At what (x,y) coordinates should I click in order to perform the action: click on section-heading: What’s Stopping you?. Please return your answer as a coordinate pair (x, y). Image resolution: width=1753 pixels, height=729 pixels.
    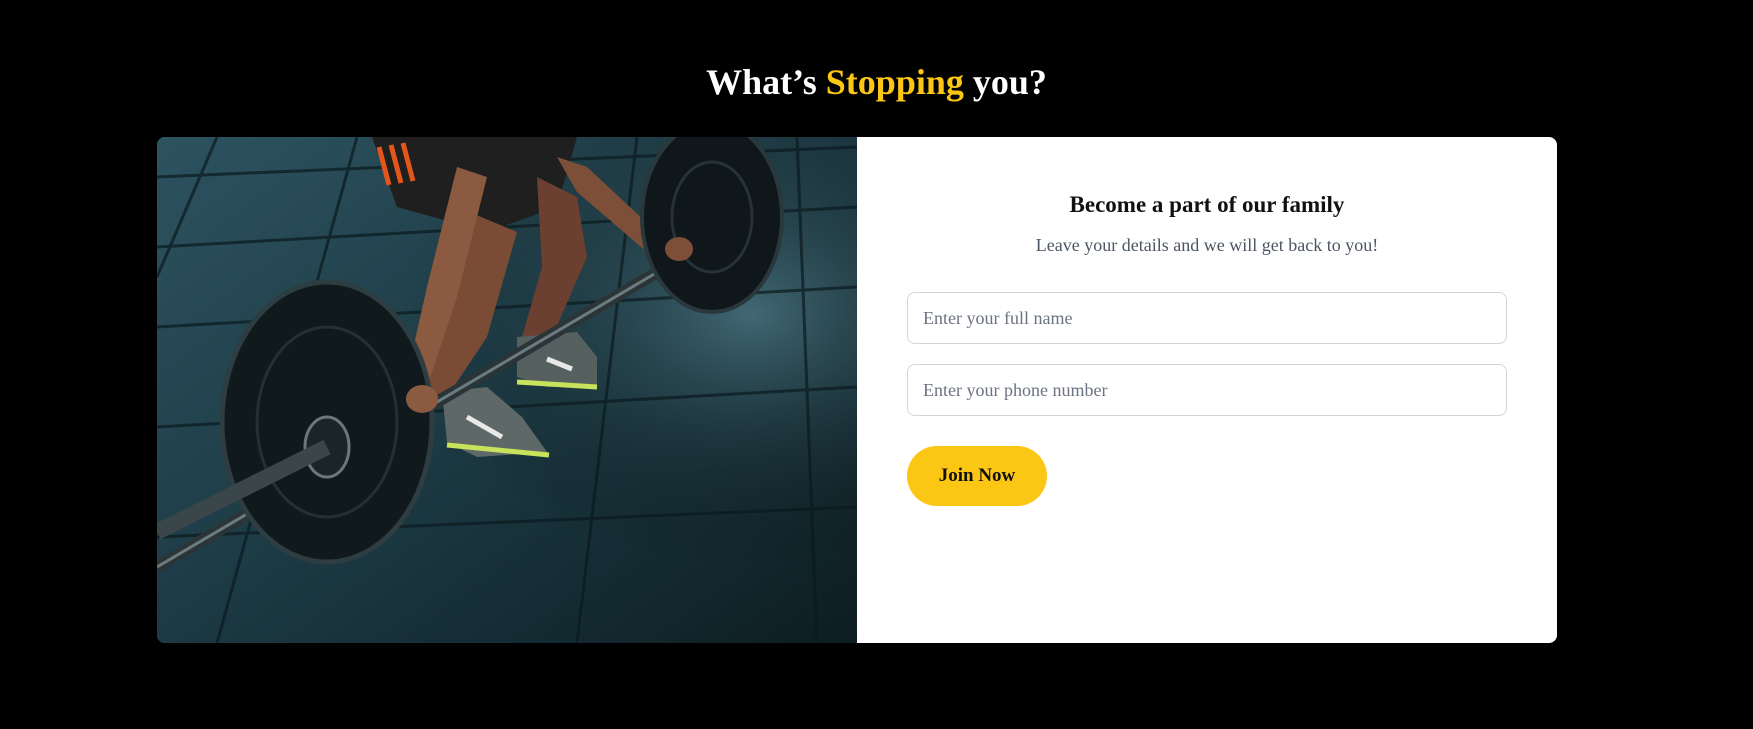
    Looking at the image, I should click on (876, 82).